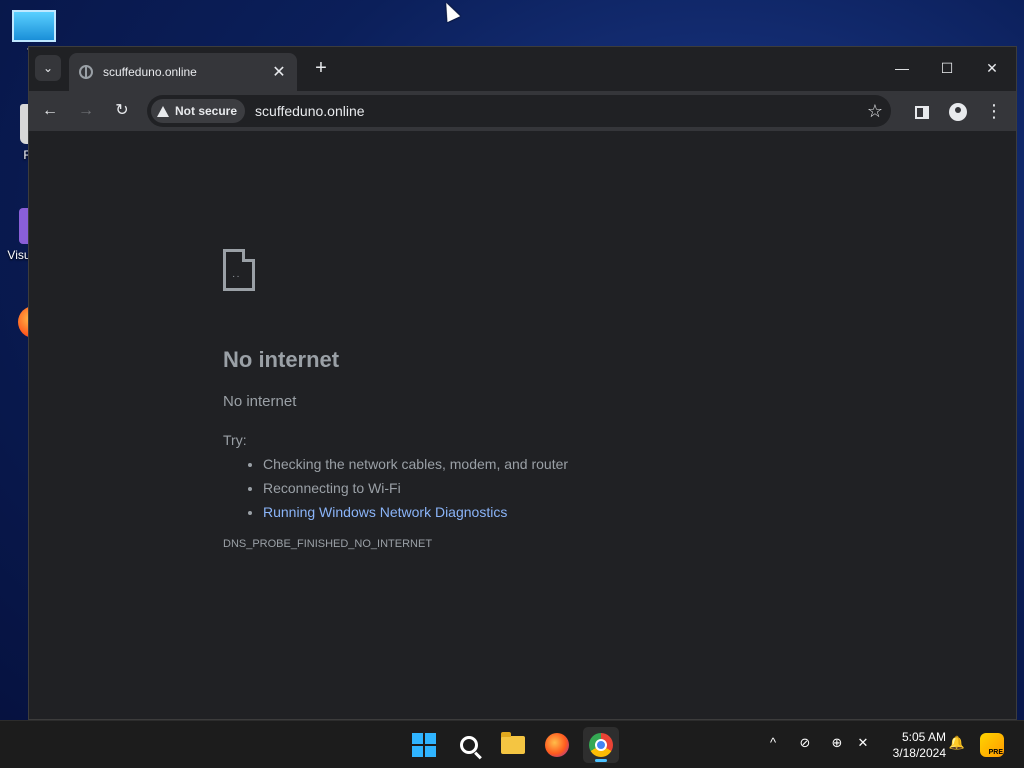 This screenshot has width=1024, height=768. What do you see at coordinates (875, 111) in the screenshot?
I see `bookmark-star-icon: ☆` at bounding box center [875, 111].